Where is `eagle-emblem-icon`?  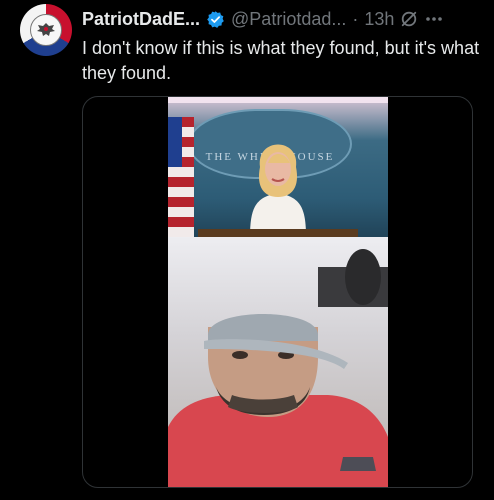 eagle-emblem-icon is located at coordinates (46, 30).